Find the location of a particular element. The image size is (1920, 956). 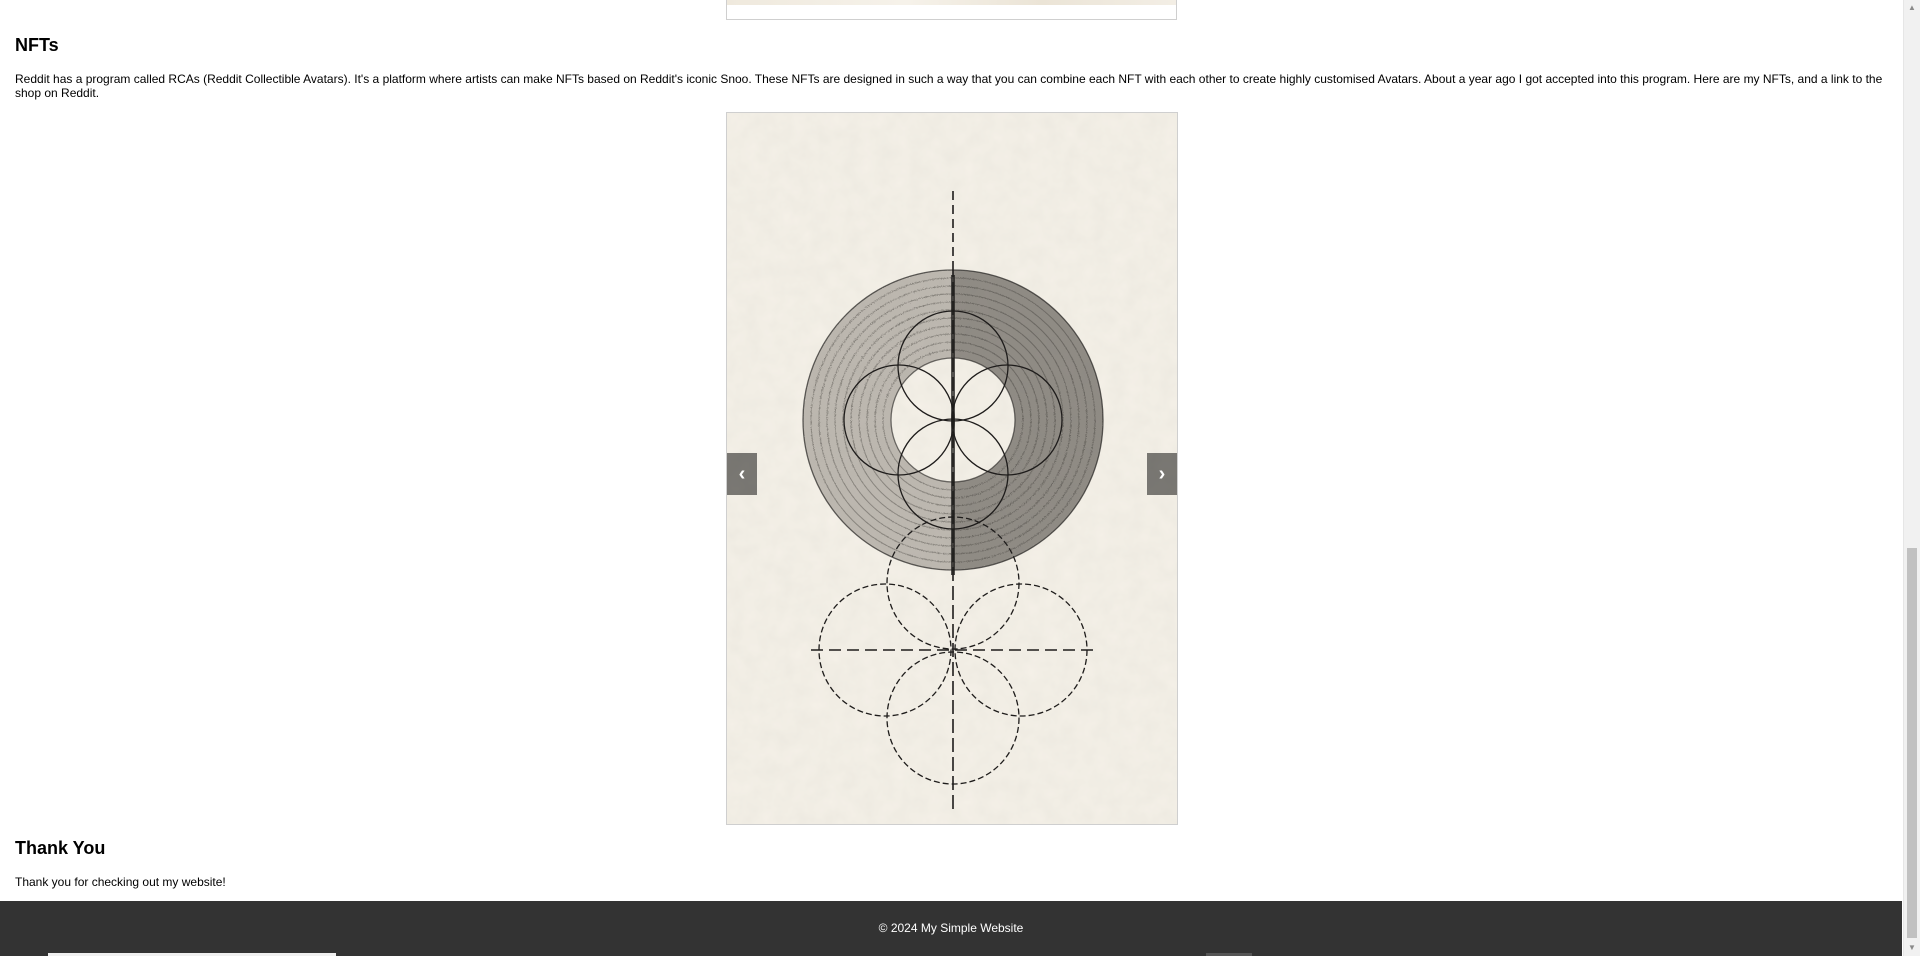

carousel-prev-button: ‹ is located at coordinates (742, 474).